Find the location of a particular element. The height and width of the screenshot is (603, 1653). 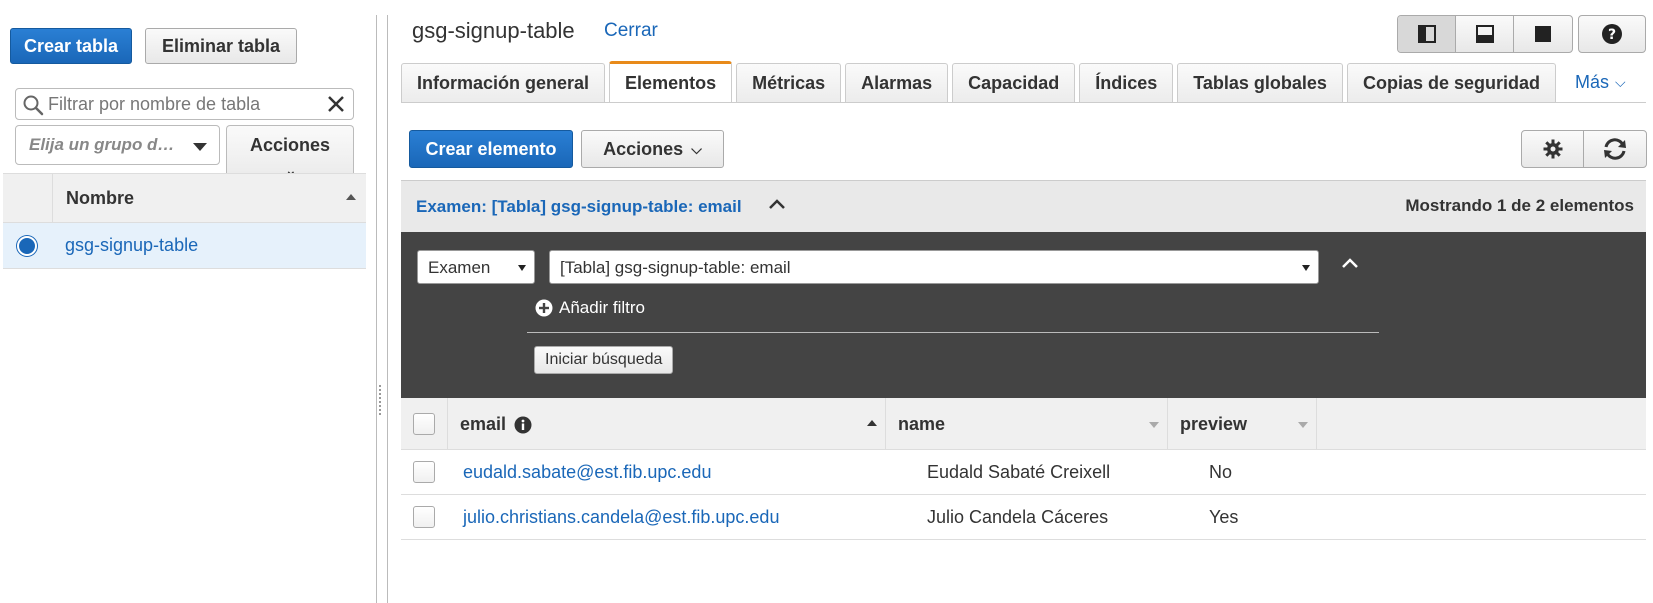

item-name: Julio Candela Cáceres is located at coordinates (1018, 517).